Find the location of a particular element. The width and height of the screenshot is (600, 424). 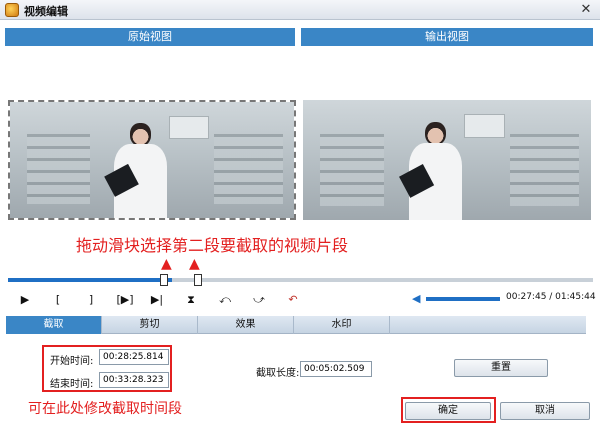

volume-slider is located at coordinates (463, 299).